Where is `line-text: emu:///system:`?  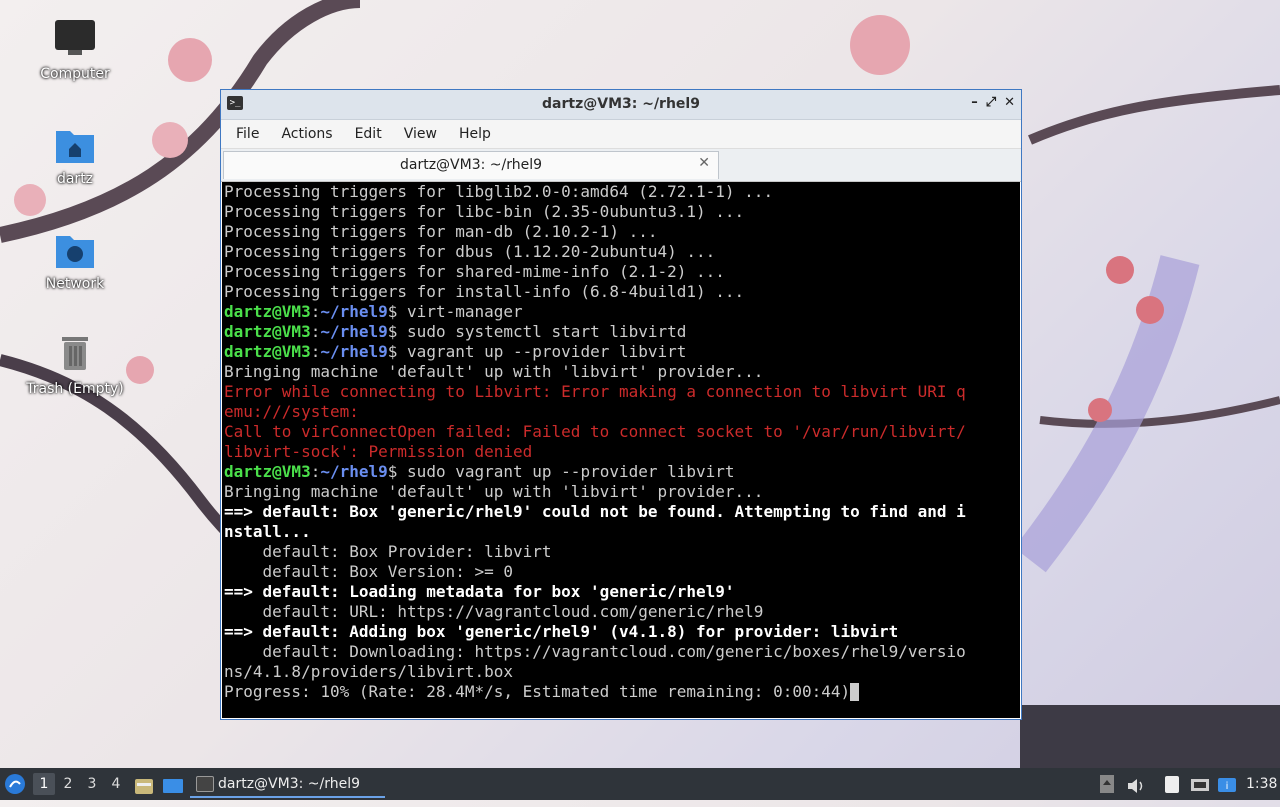
line-text: emu:///system: is located at coordinates (291, 411).